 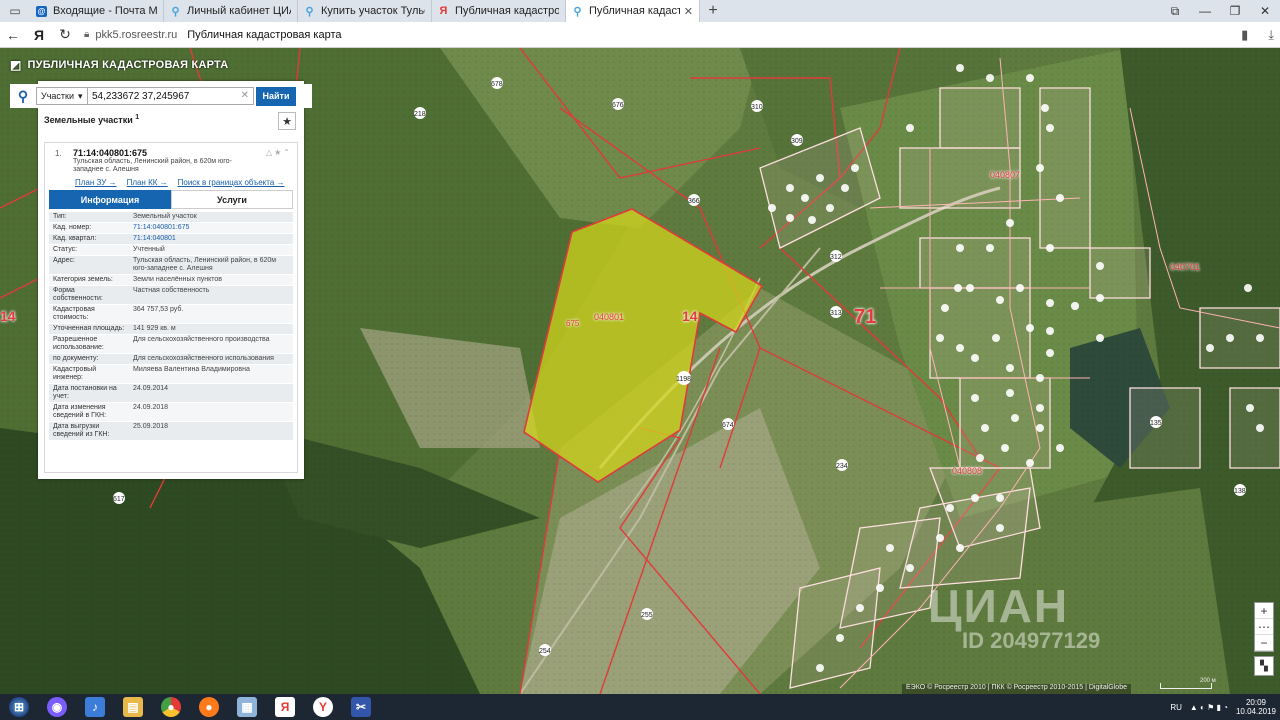 What do you see at coordinates (279, 152) in the screenshot?
I see `card-action-icons: △★⌃` at bounding box center [279, 152].